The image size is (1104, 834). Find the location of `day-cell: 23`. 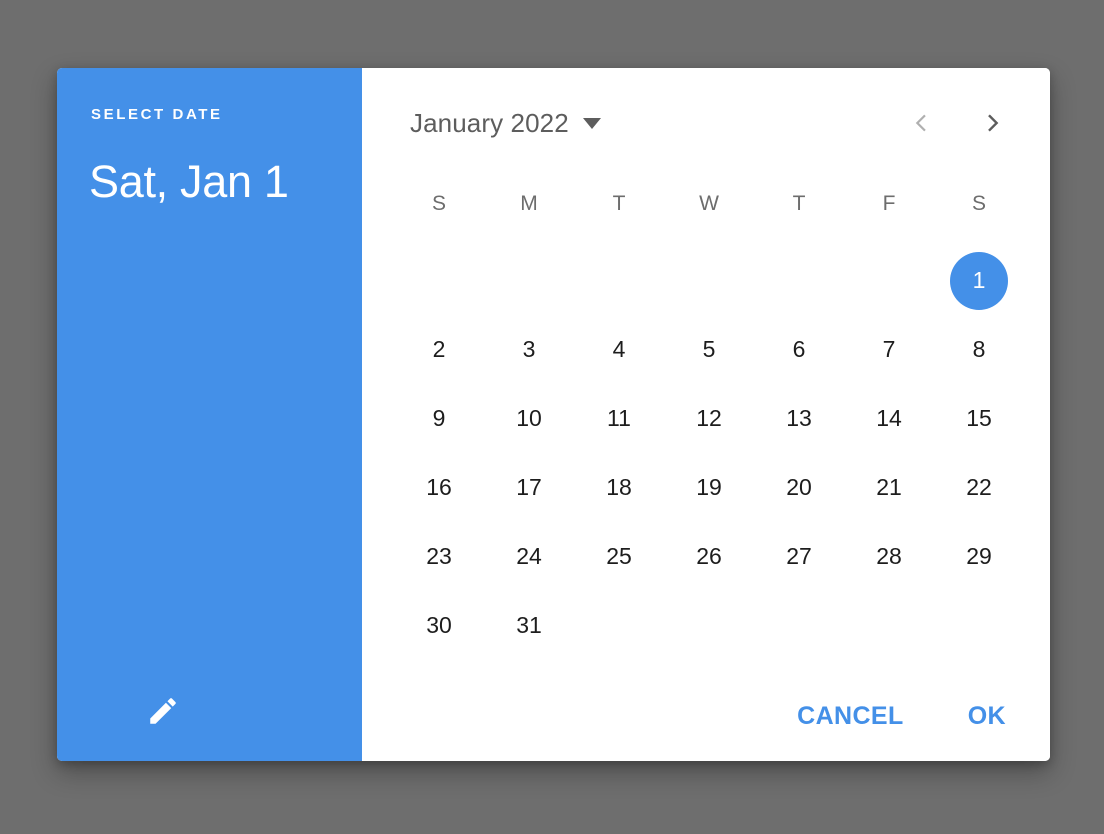

day-cell: 23 is located at coordinates (439, 556).